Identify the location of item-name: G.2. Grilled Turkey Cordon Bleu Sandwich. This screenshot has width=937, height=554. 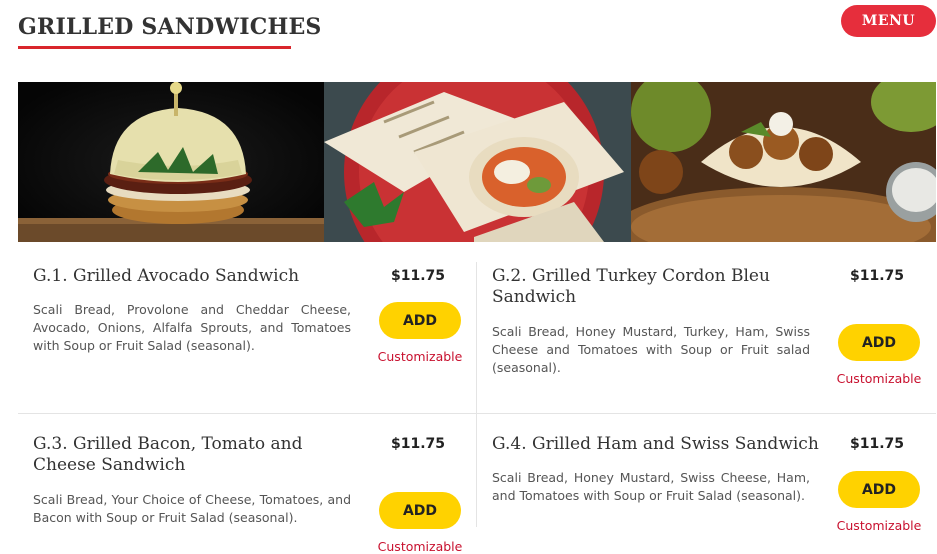
(631, 286).